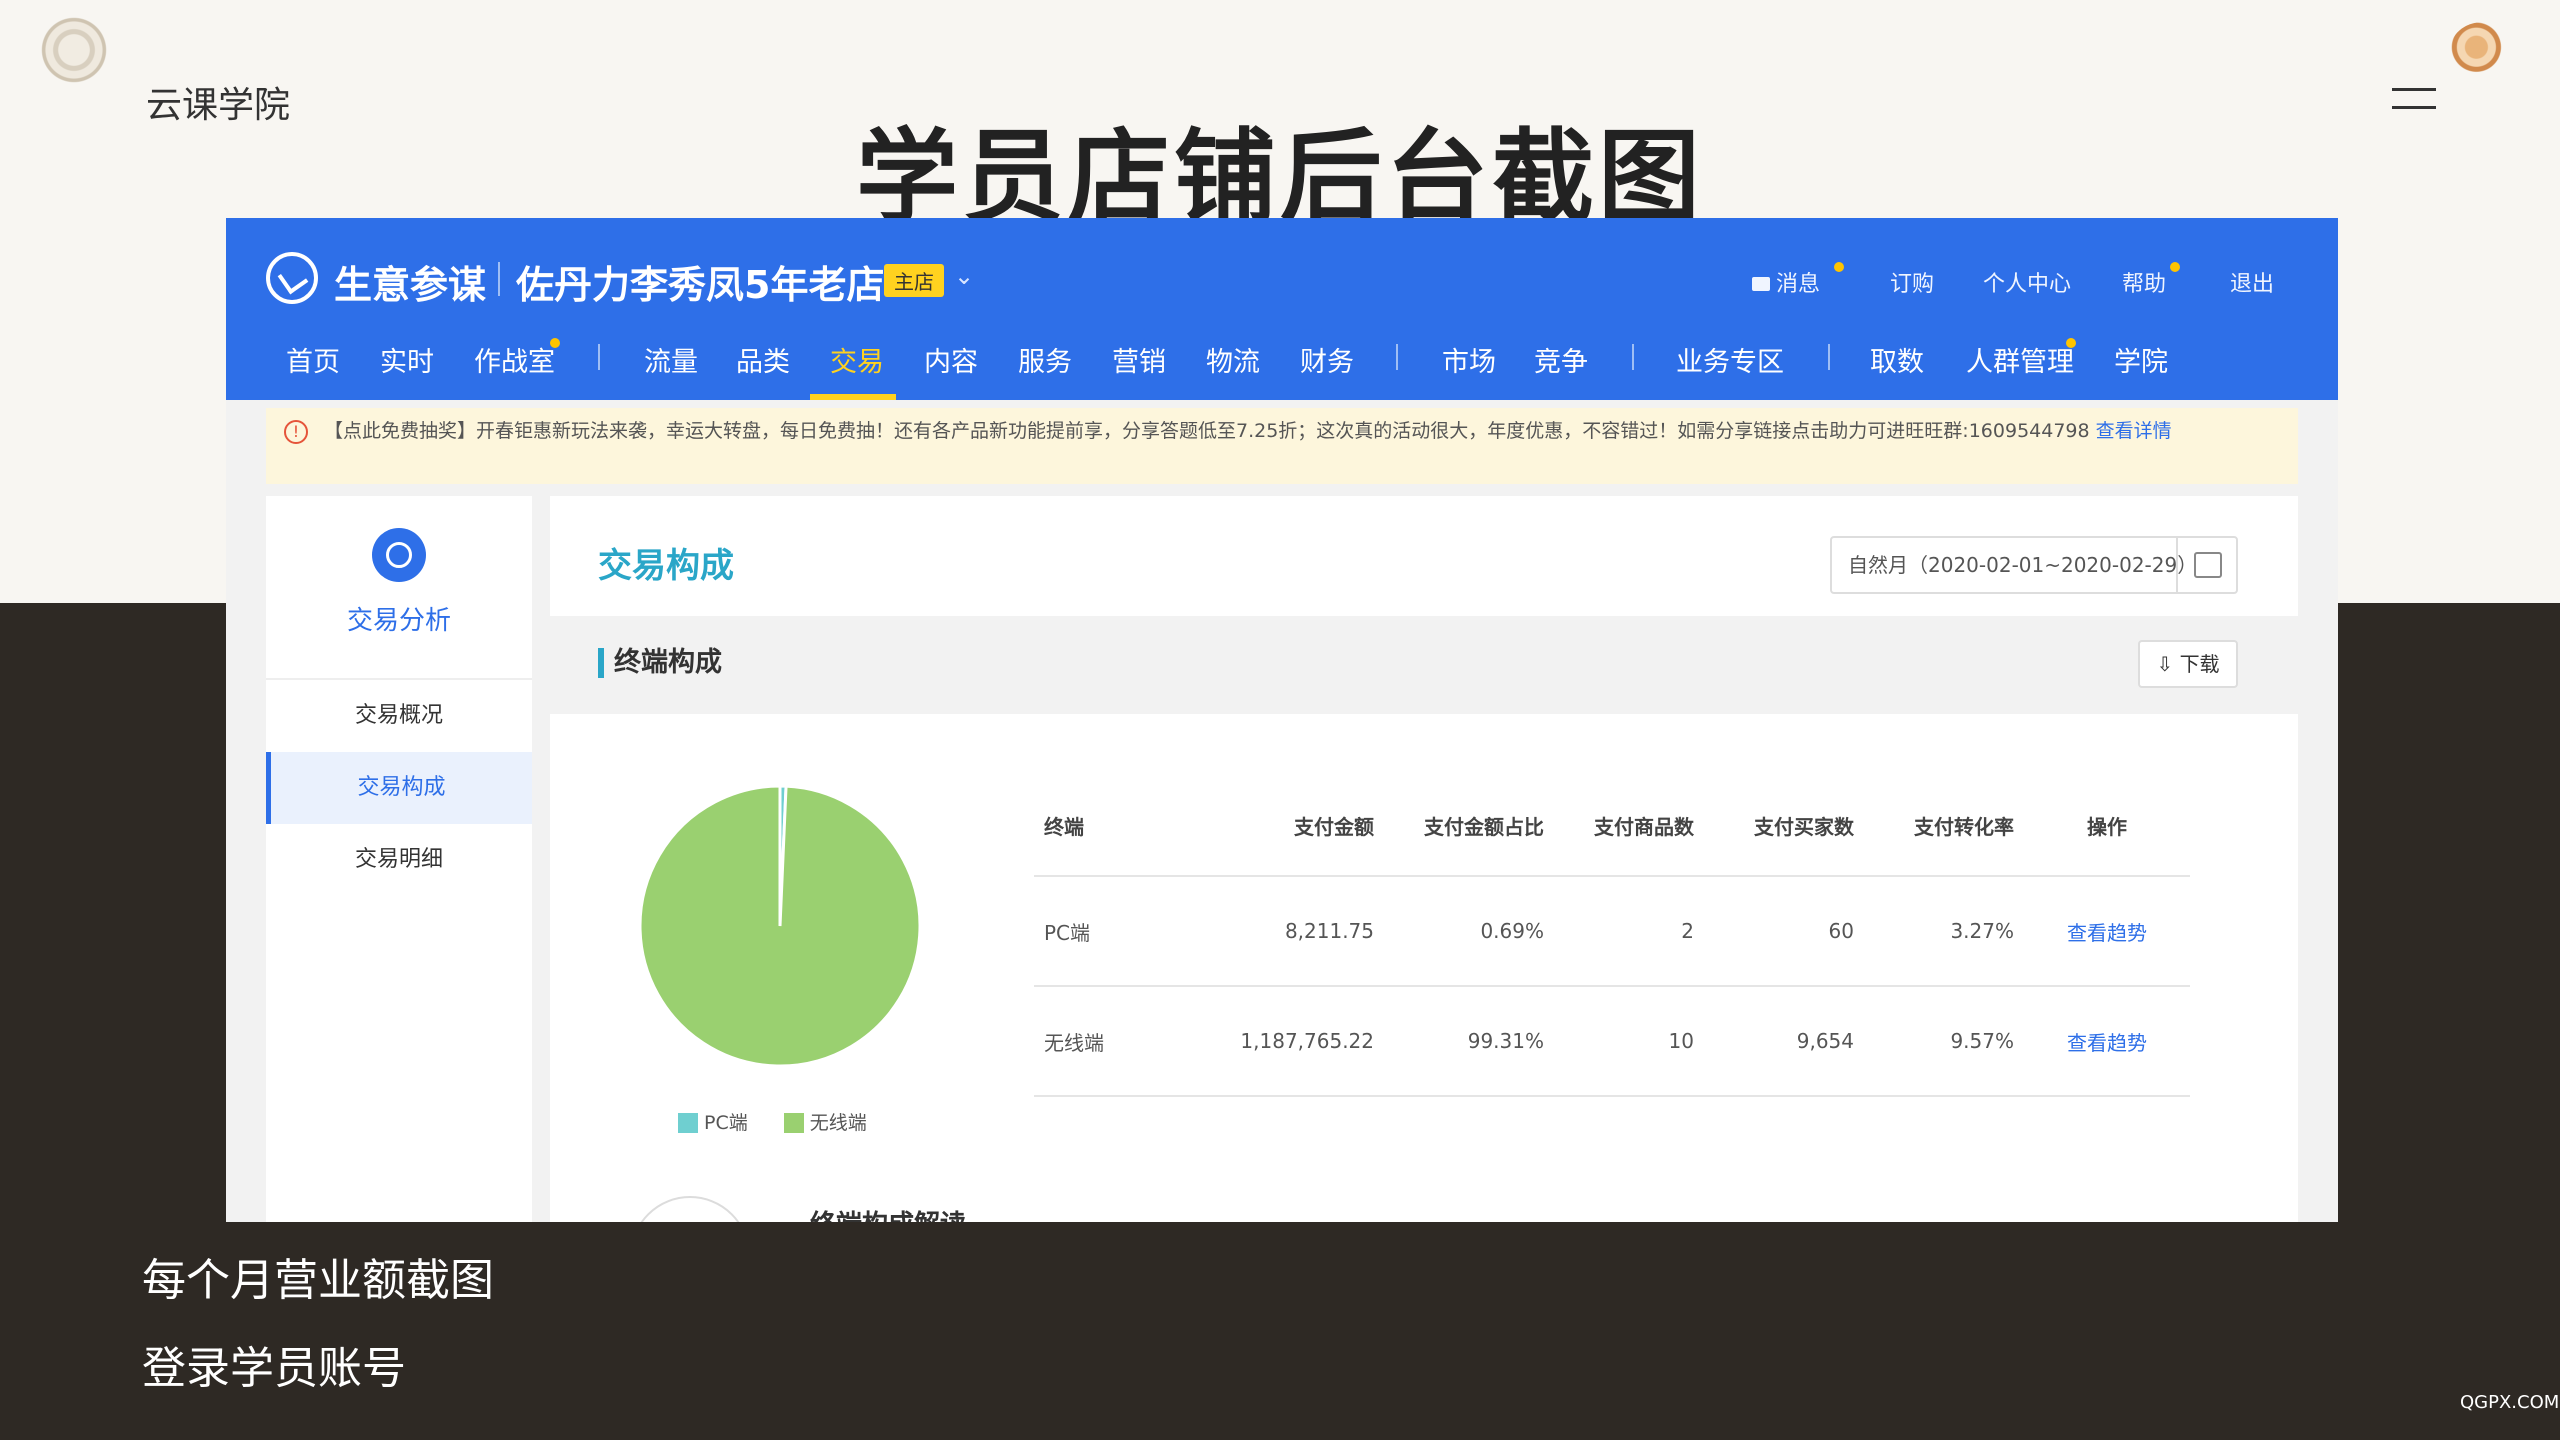 This screenshot has height=1440, width=2560. Describe the element at coordinates (1897, 359) in the screenshot. I see `nav-data-fetch: 取数` at that location.